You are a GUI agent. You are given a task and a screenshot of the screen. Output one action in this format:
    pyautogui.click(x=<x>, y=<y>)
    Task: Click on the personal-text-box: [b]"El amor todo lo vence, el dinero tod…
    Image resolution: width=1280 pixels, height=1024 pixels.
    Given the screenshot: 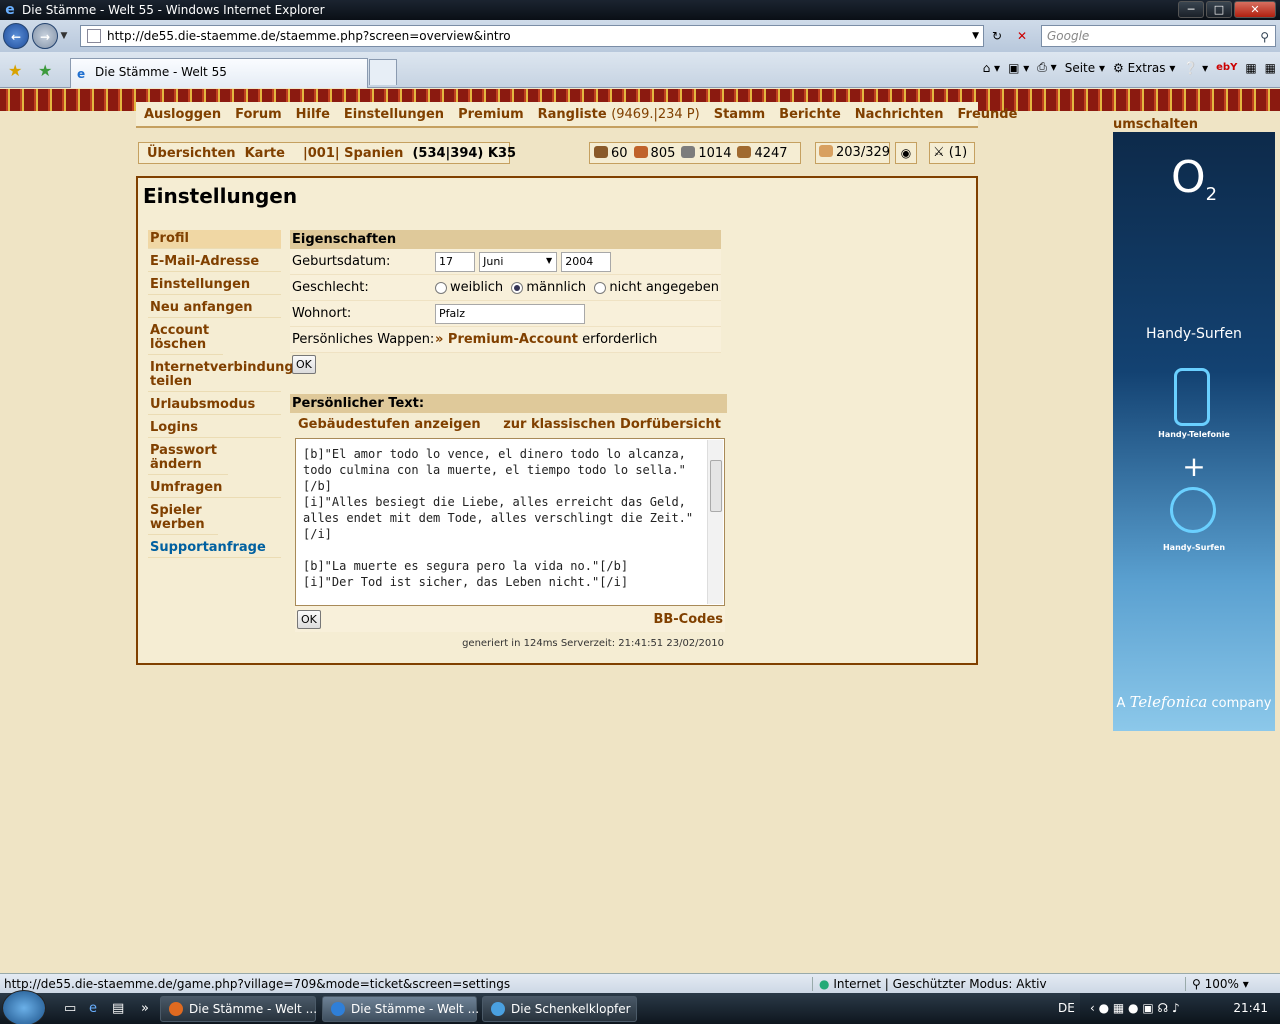 What is the action you would take?
    pyautogui.click(x=510, y=522)
    